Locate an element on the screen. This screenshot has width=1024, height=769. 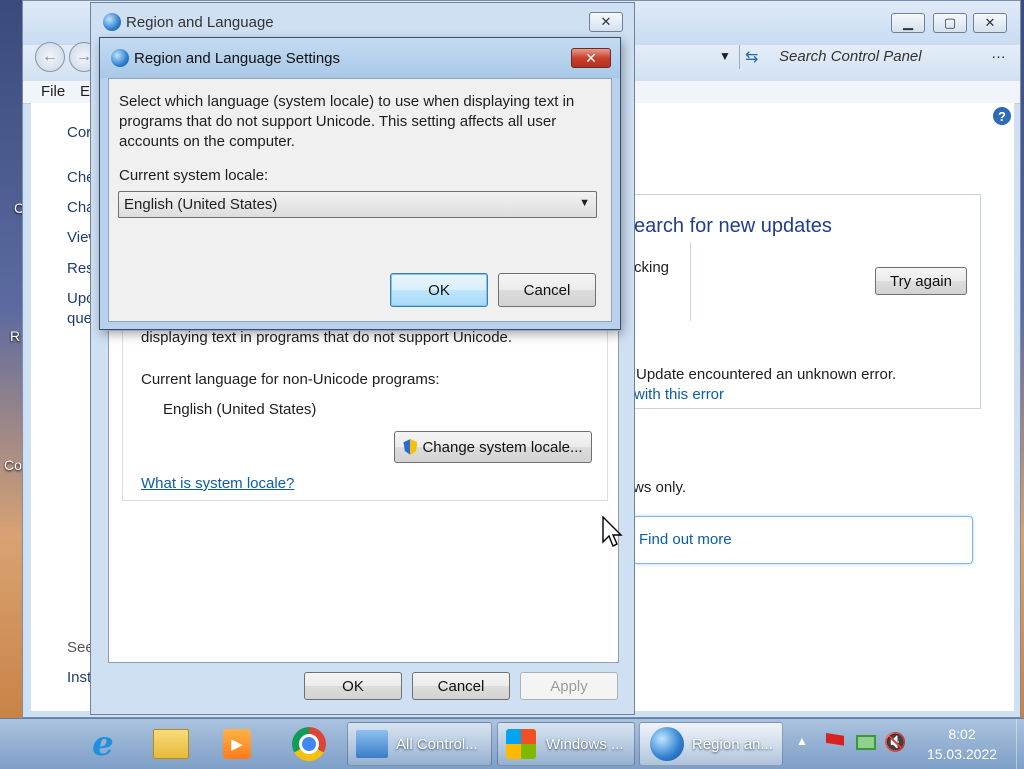
clock-time: 8:02 is located at coordinates (962, 734).